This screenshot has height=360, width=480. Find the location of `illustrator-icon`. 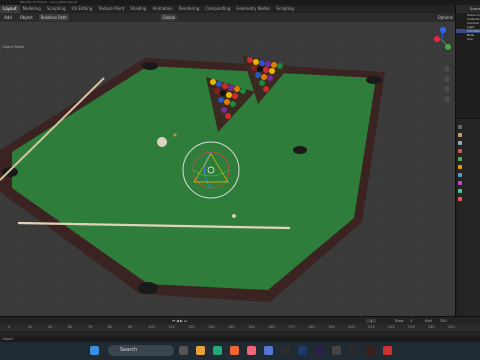

illustrator-icon is located at coordinates (370, 350).